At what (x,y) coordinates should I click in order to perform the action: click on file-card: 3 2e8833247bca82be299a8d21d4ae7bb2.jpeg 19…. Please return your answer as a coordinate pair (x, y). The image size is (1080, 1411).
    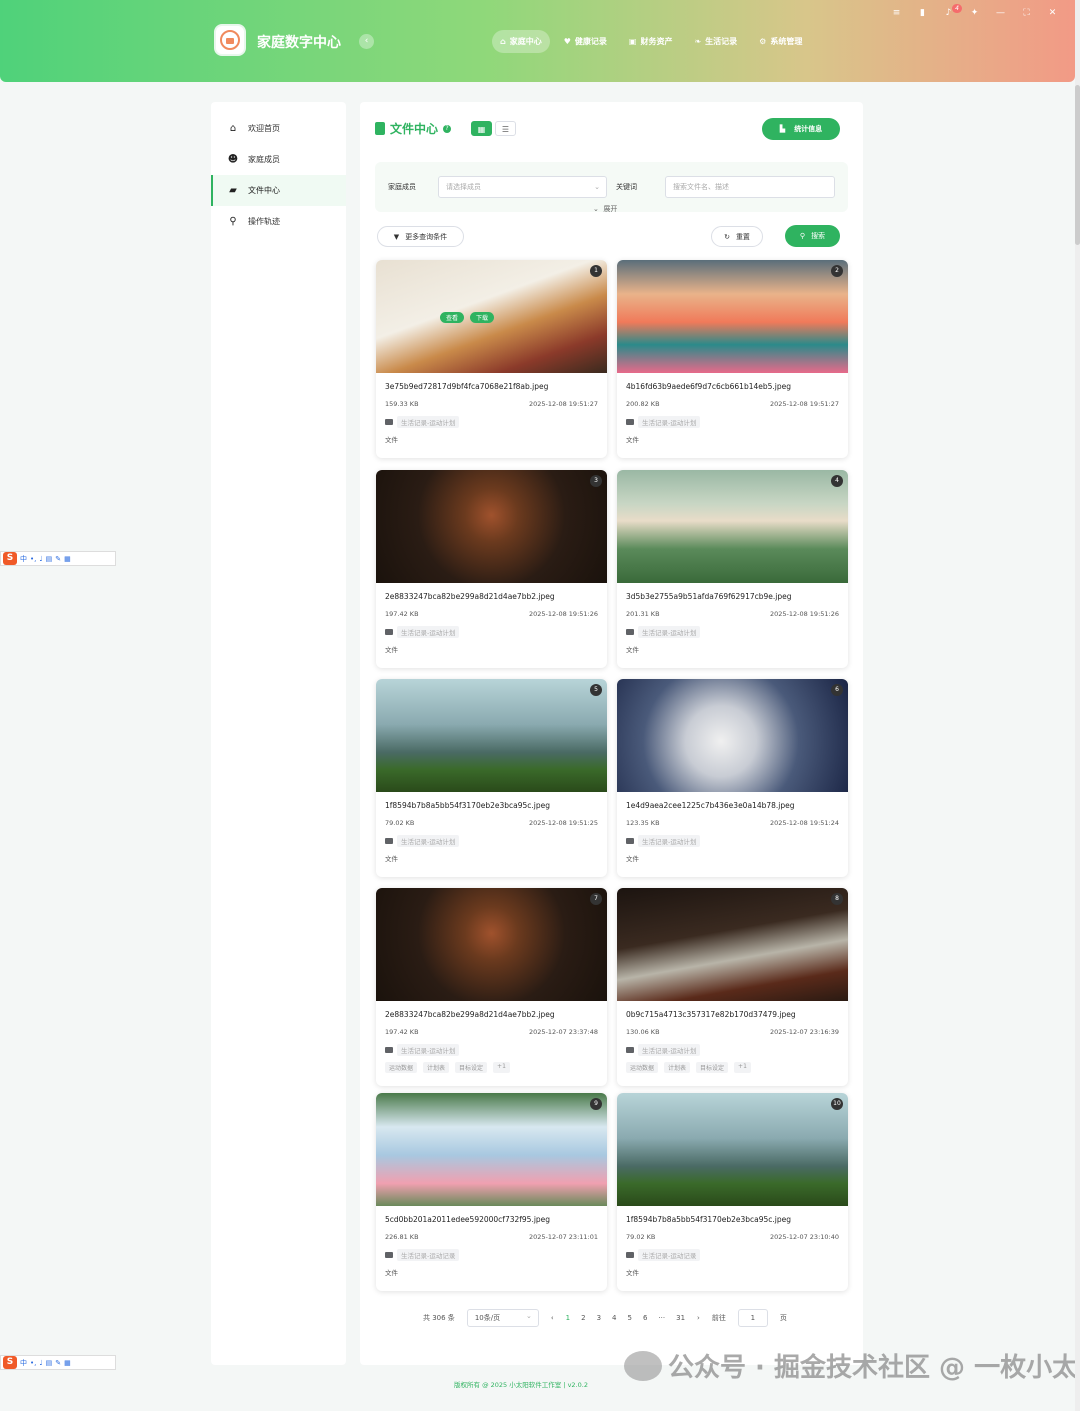
    Looking at the image, I should click on (491, 569).